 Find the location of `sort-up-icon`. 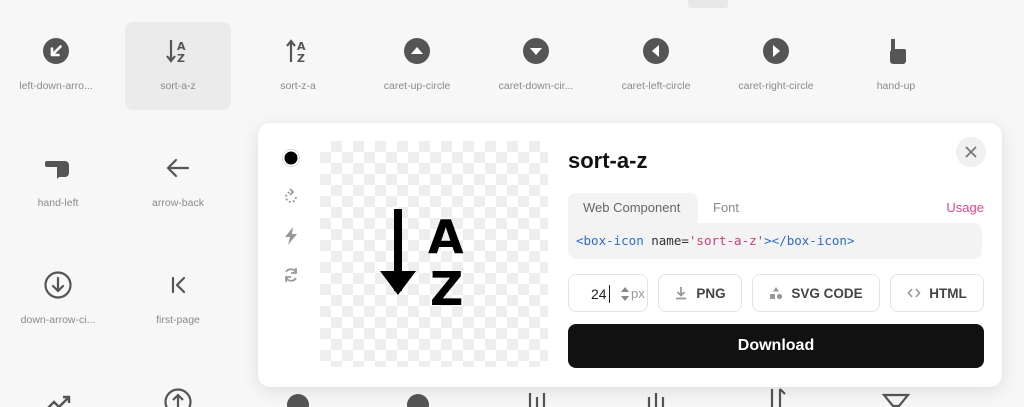

sort-up-icon is located at coordinates (656, 399).